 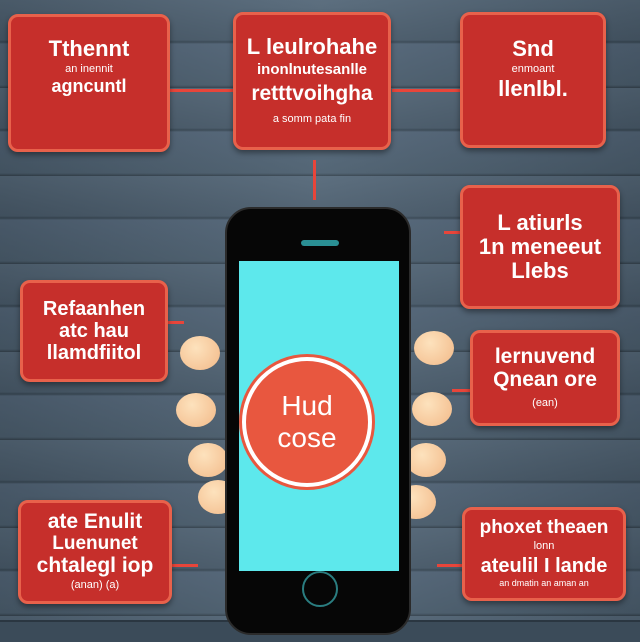 I want to click on box-text: lonn, so click(x=544, y=546).